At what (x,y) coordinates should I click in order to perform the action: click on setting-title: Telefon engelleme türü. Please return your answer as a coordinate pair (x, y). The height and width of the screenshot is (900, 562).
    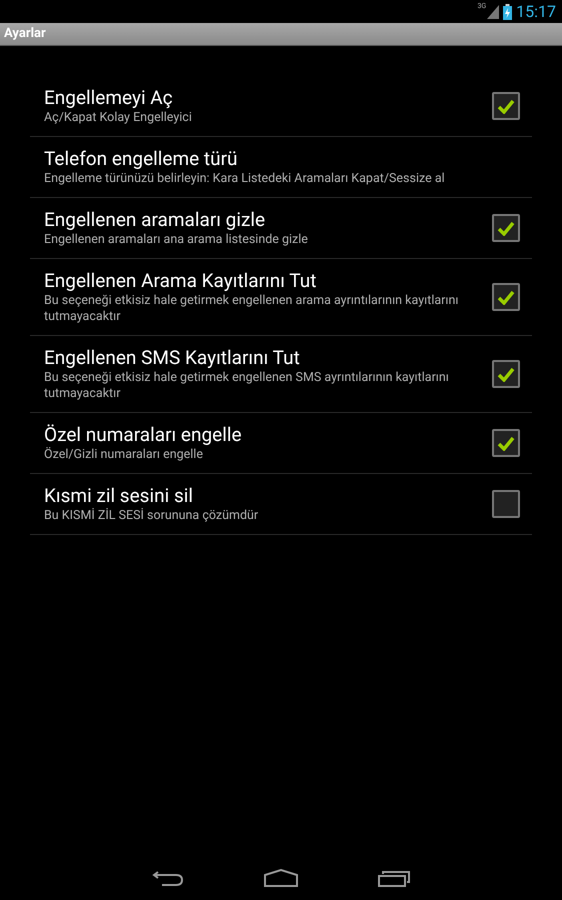
    Looking at the image, I should click on (141, 159).